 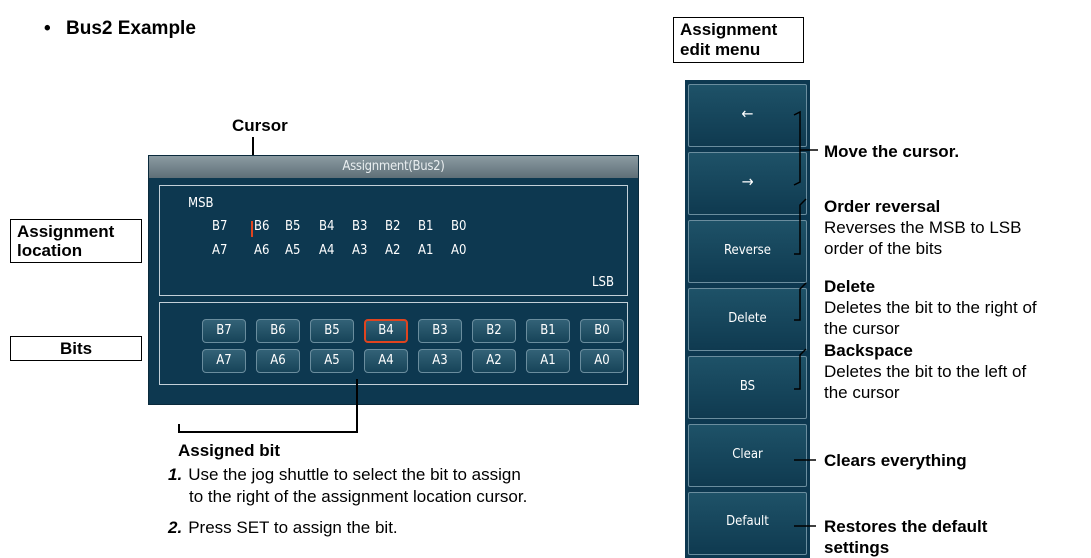 I want to click on clear-title: Clears everything, so click(x=895, y=460).